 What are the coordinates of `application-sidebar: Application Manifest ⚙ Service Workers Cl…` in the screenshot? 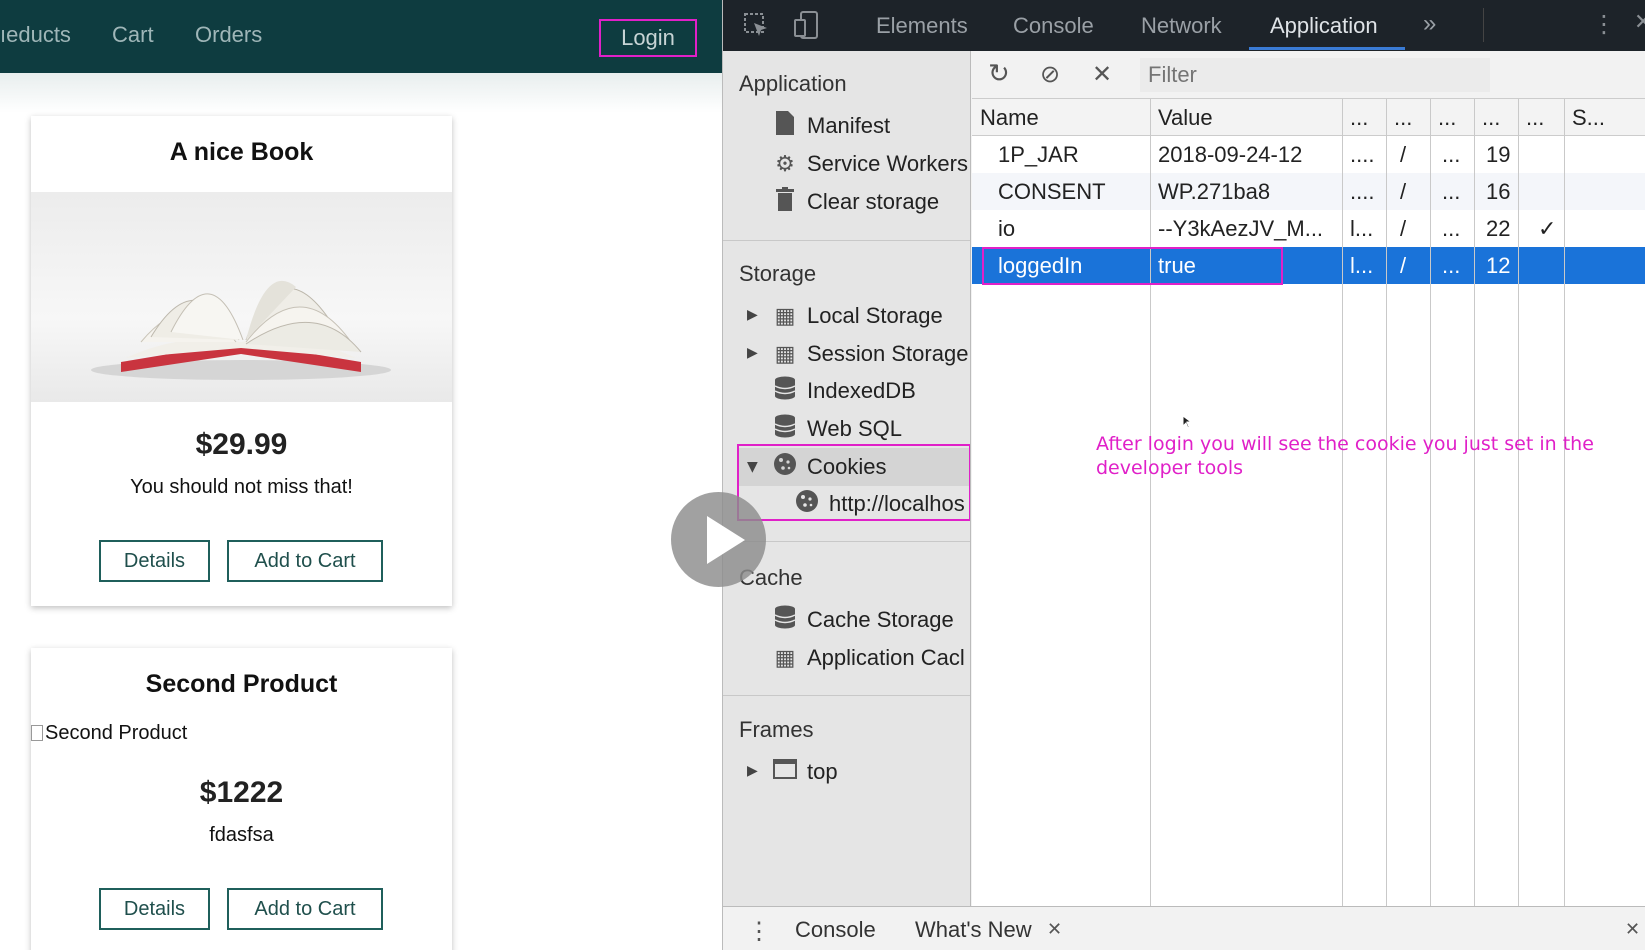 It's located at (847, 478).